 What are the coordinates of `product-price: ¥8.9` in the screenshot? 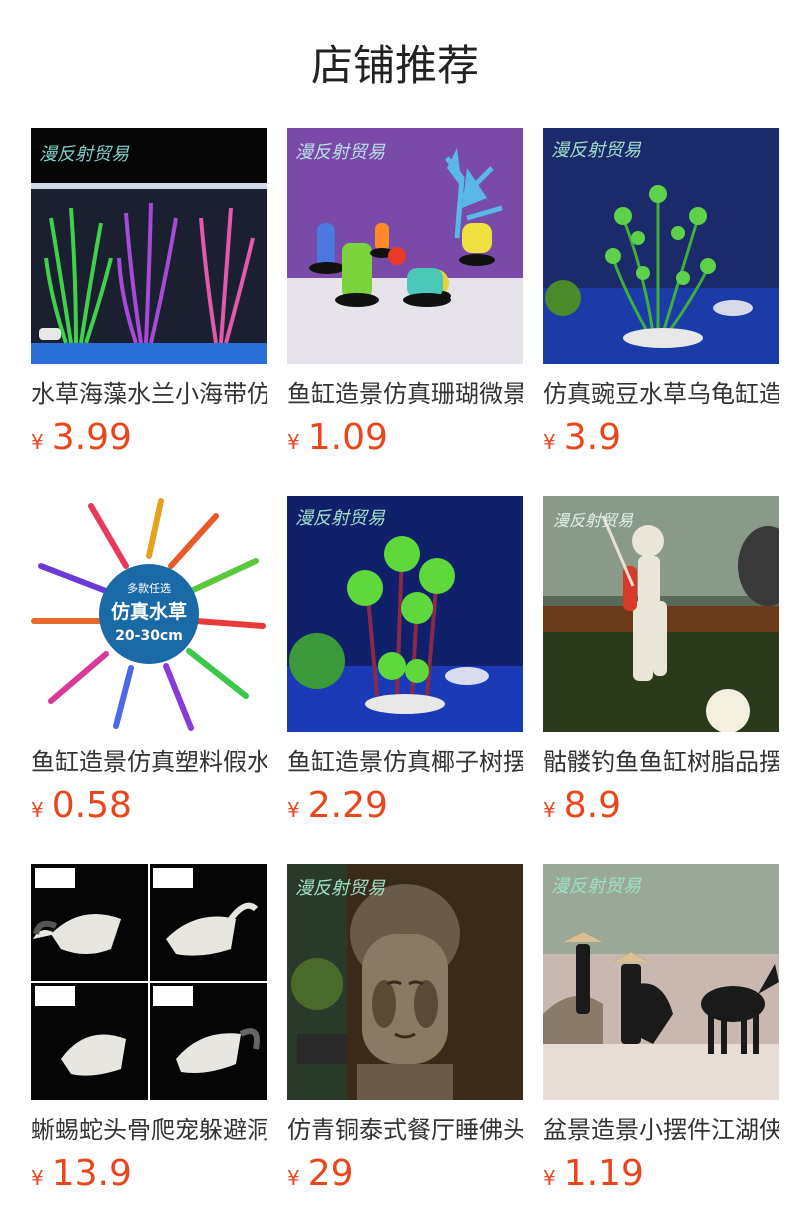 It's located at (582, 806).